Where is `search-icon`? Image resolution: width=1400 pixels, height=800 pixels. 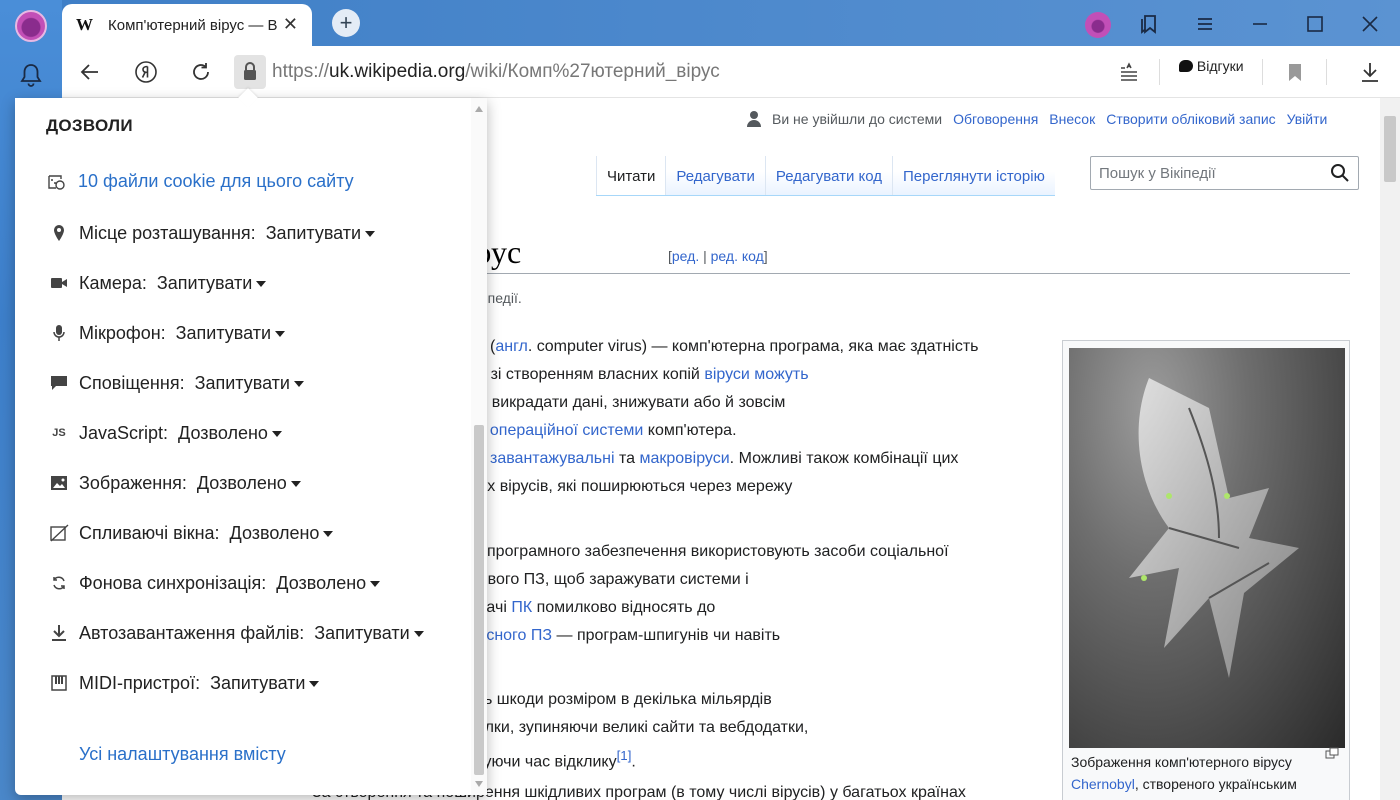 search-icon is located at coordinates (1340, 173).